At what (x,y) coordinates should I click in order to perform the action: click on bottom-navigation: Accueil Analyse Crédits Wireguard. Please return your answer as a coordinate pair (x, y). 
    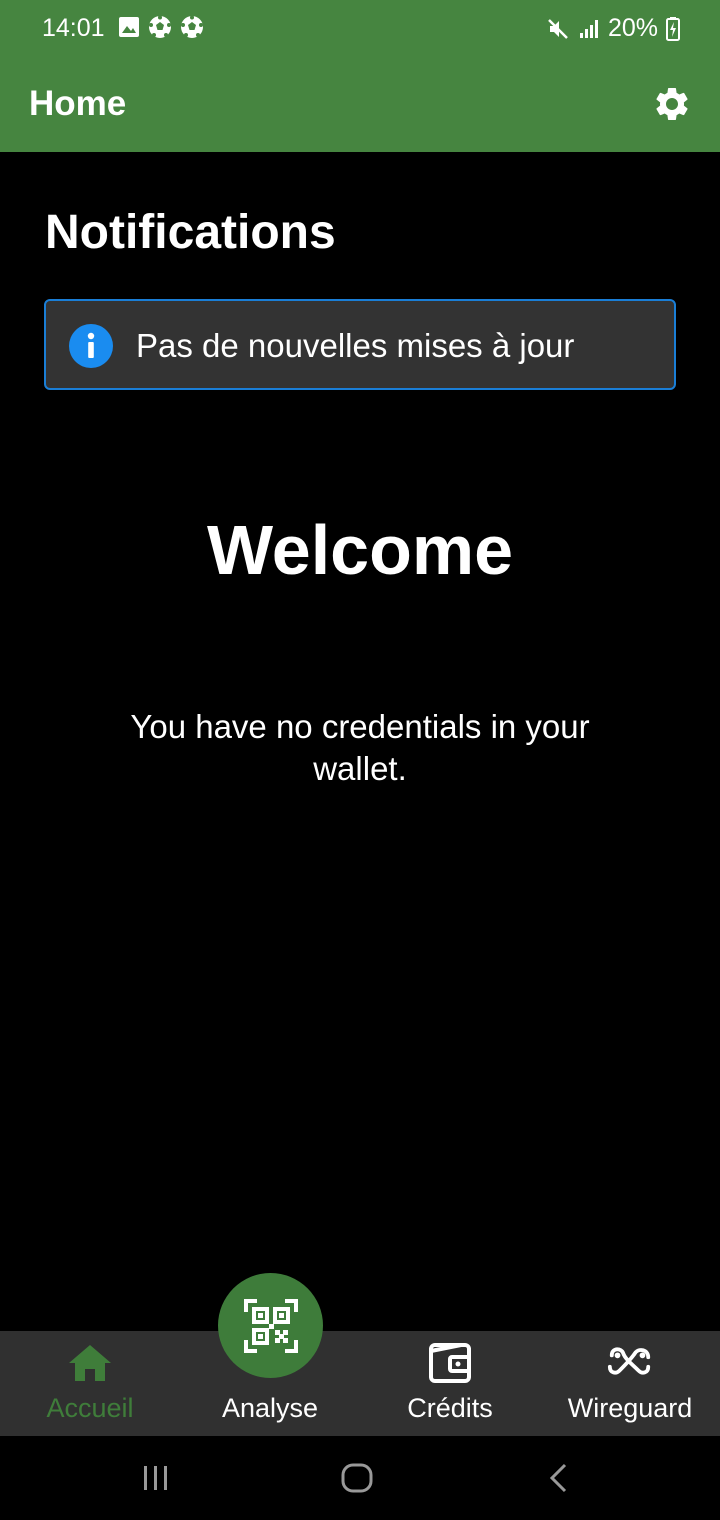
    Looking at the image, I should click on (360, 1383).